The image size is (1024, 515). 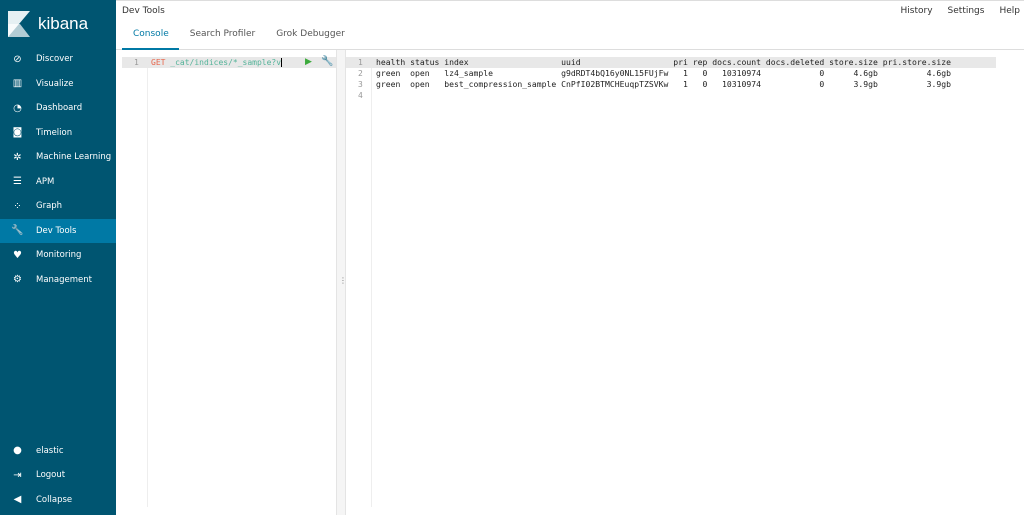 What do you see at coordinates (74, 157) in the screenshot?
I see `sidebar-item-label: Machine Learning` at bounding box center [74, 157].